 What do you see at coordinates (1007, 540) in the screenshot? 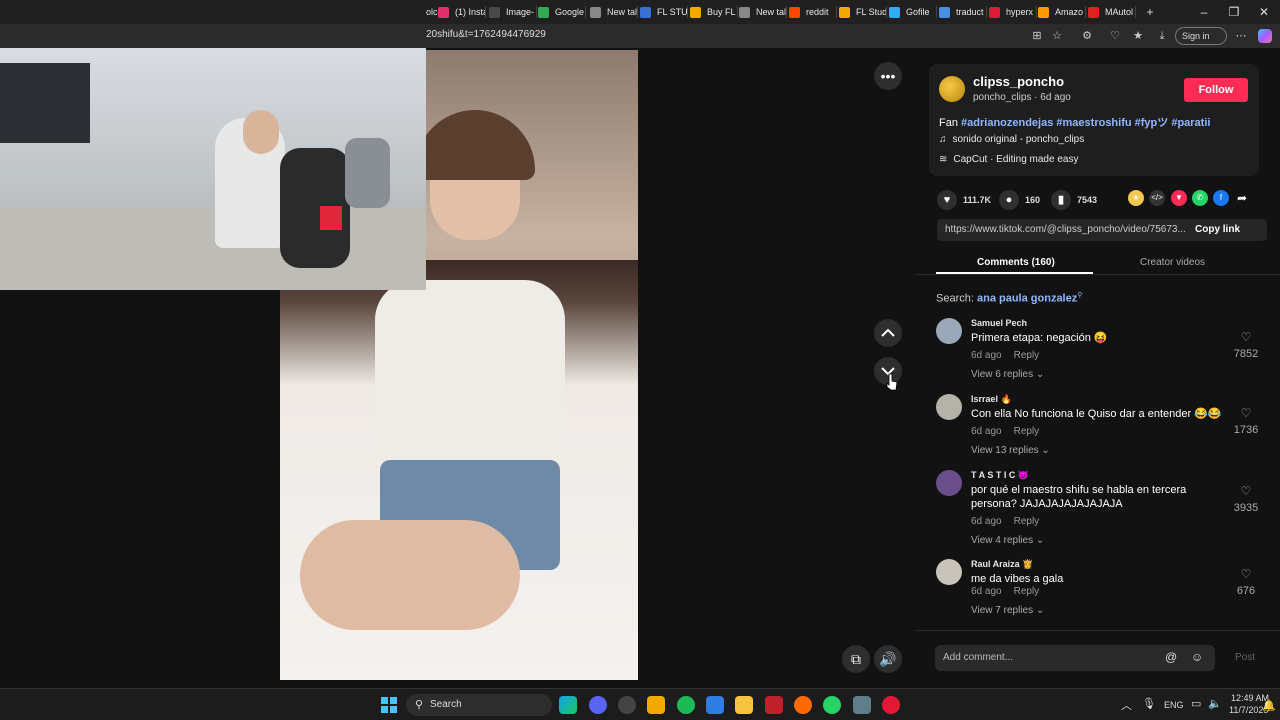
I see `view-replies-button: View 4 replies ⌄` at bounding box center [1007, 540].